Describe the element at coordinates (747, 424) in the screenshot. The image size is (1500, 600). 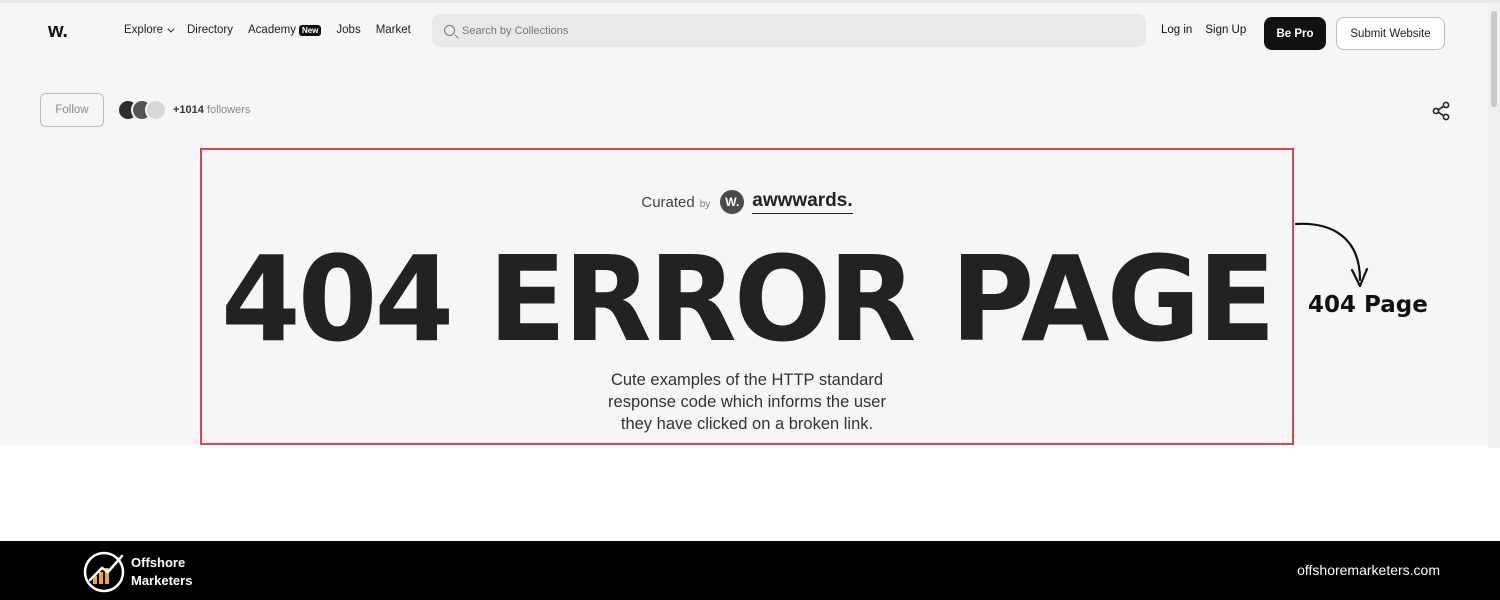
I see `description-line: they have clicked on a broken link.` at that location.